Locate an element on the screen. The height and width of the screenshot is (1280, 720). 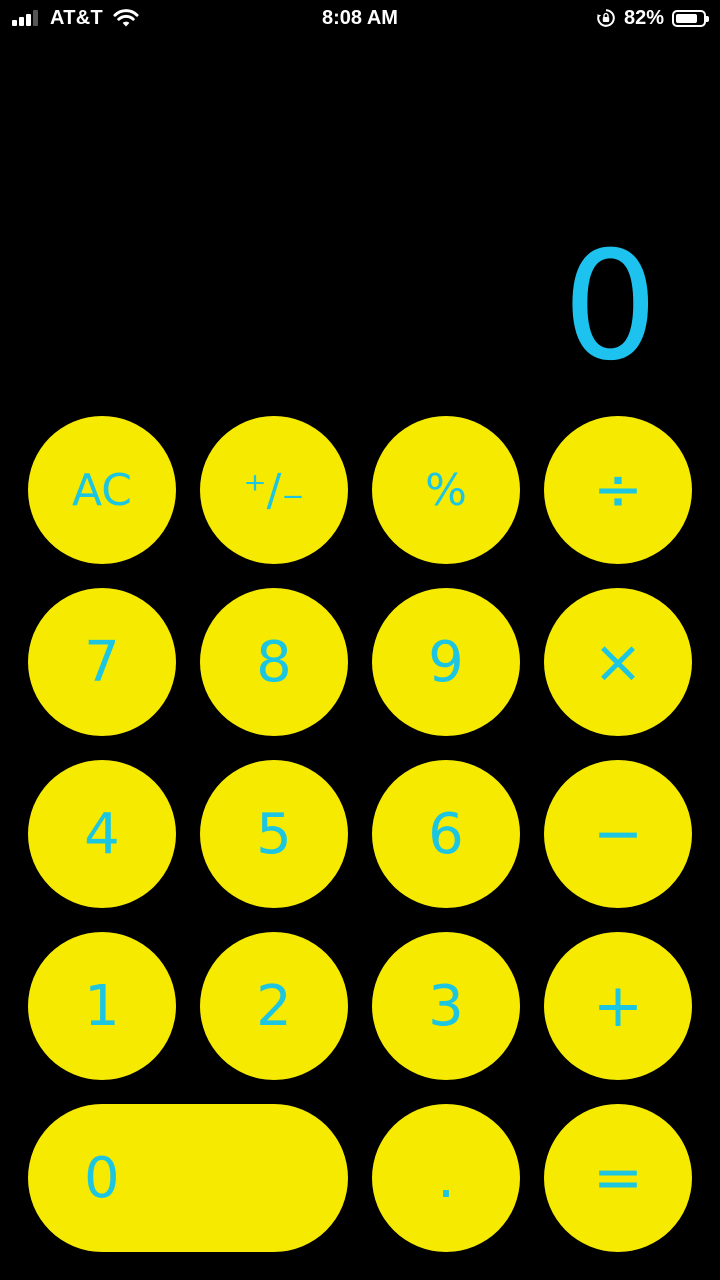
digit-4-button: 4 is located at coordinates (102, 834).